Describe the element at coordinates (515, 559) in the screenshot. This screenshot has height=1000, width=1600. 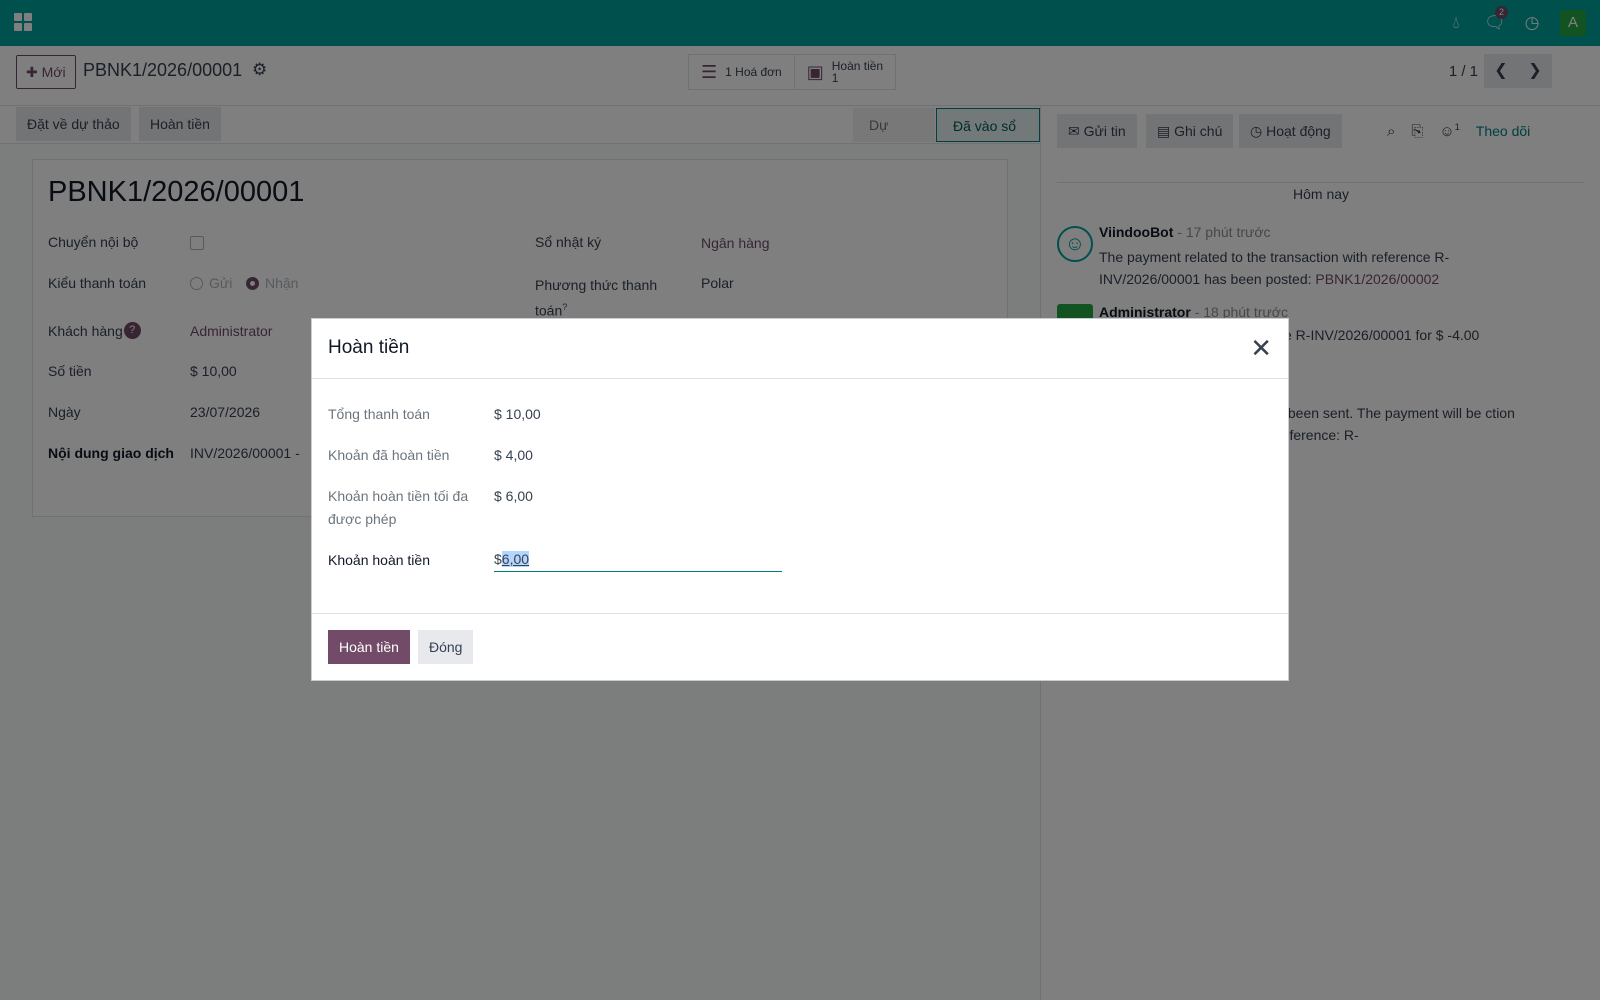
I see `refund-amount-input: 6,00` at that location.